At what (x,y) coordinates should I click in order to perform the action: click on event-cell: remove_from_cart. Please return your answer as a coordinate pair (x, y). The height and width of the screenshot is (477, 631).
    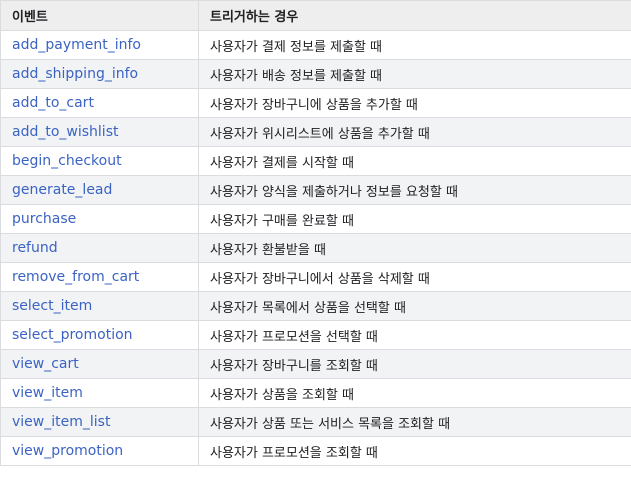
    Looking at the image, I should click on (99, 277).